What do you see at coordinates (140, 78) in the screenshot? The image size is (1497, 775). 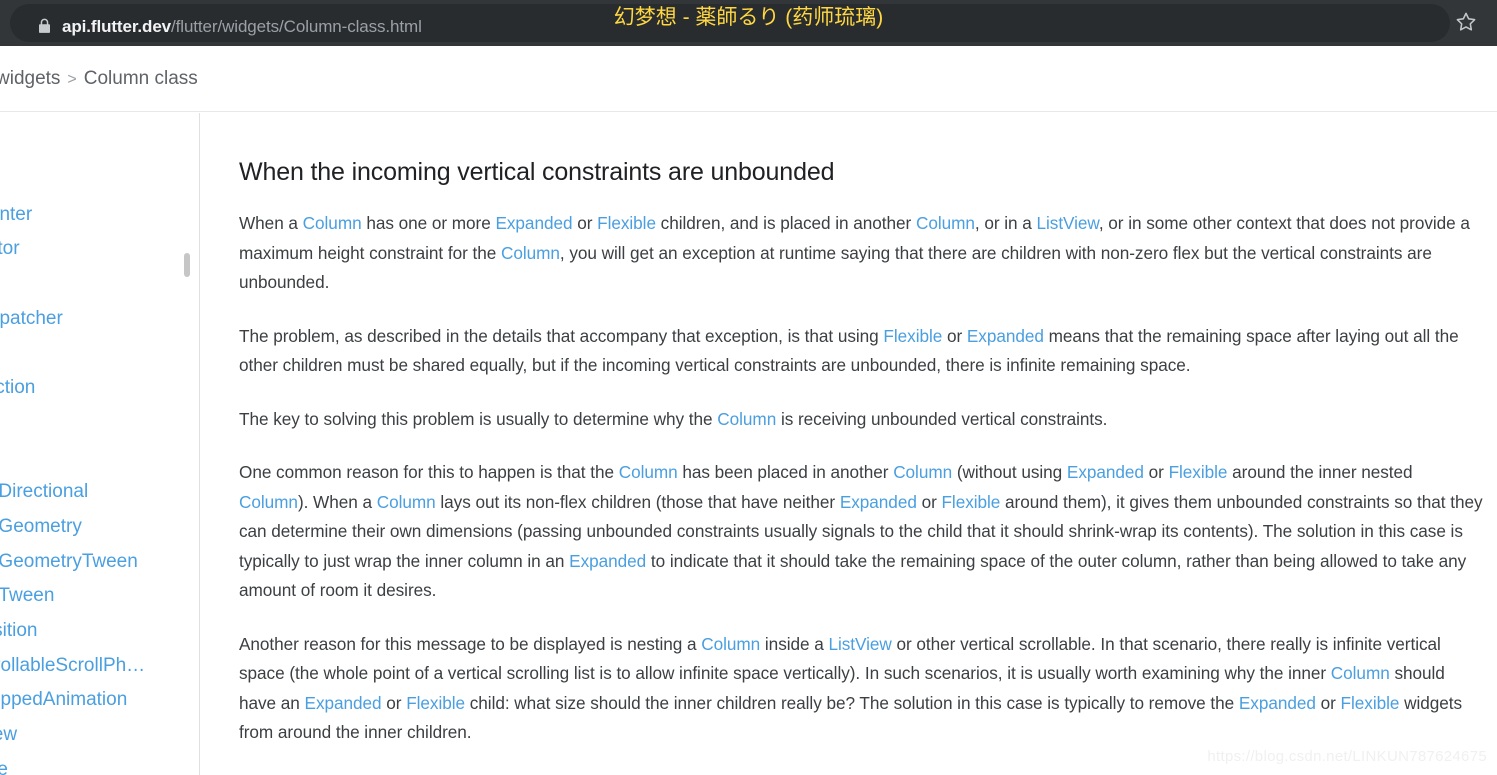 I see `breadcrumb-current: Column class` at bounding box center [140, 78].